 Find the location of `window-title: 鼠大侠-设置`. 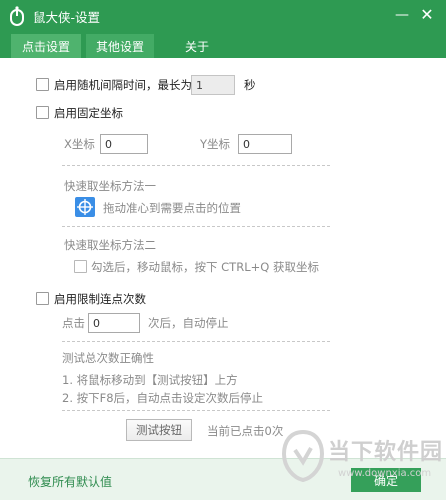

window-title: 鼠大侠-设置 is located at coordinates (67, 17).